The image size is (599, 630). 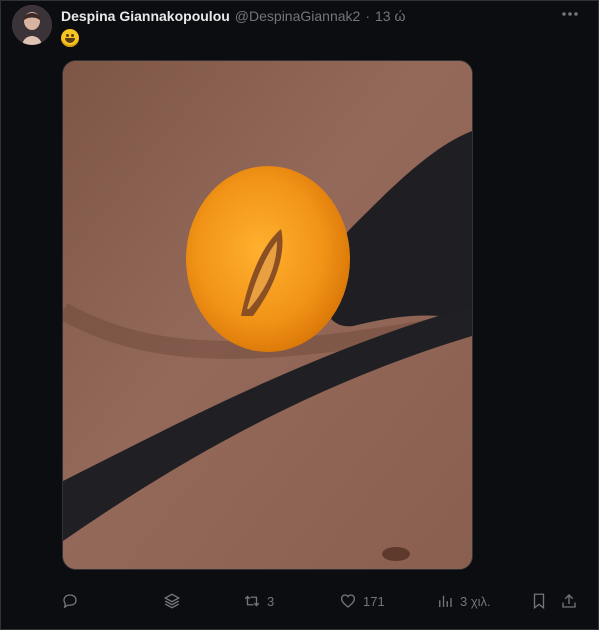 What do you see at coordinates (362, 601) in the screenshot?
I see `like-button: 171` at bounding box center [362, 601].